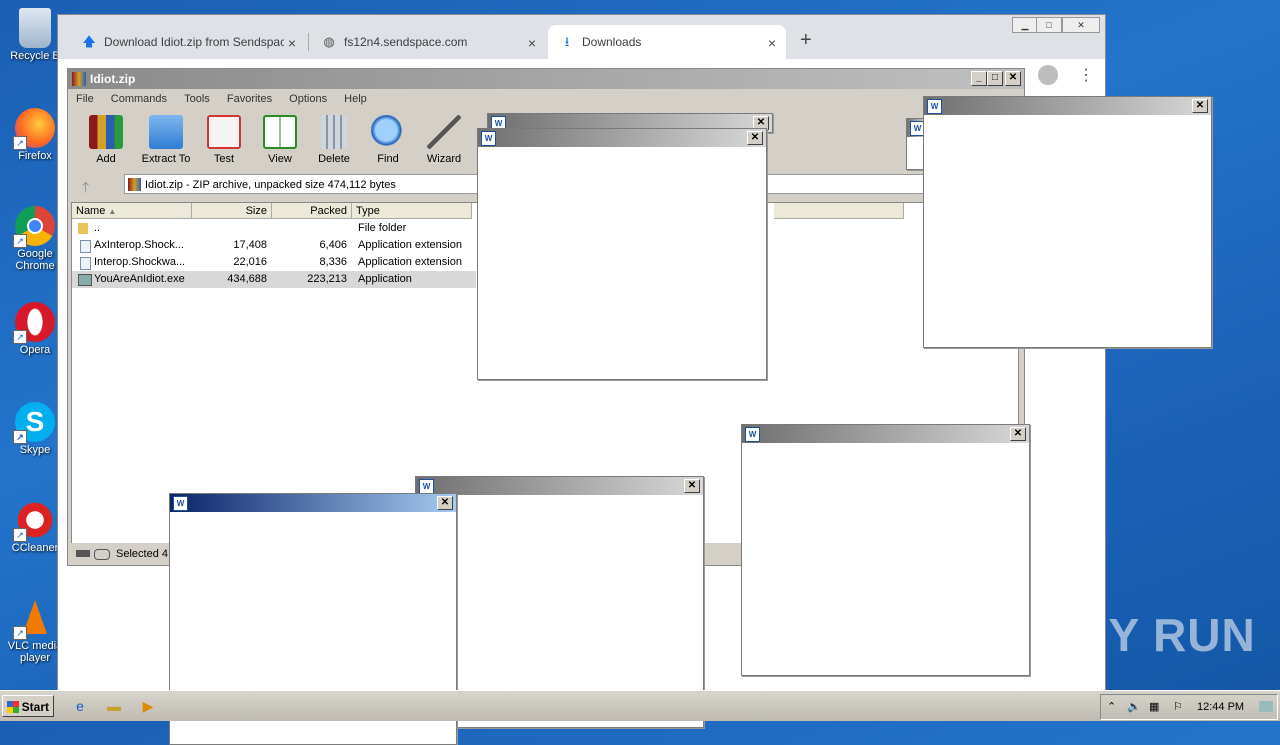  What do you see at coordinates (85, 280) in the screenshot?
I see `exe-file-icon` at bounding box center [85, 280].